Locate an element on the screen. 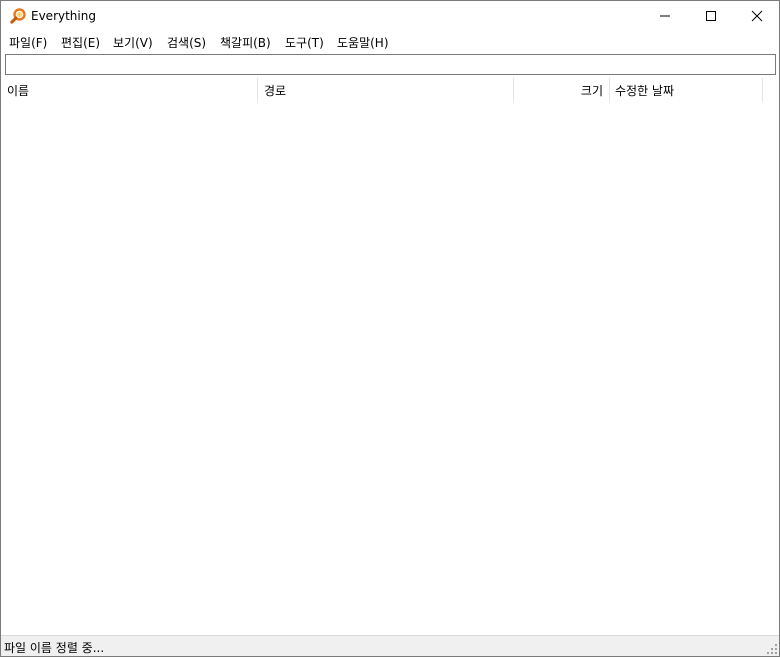  column-header-modified-date: 수정한 날짜 is located at coordinates (686, 90).